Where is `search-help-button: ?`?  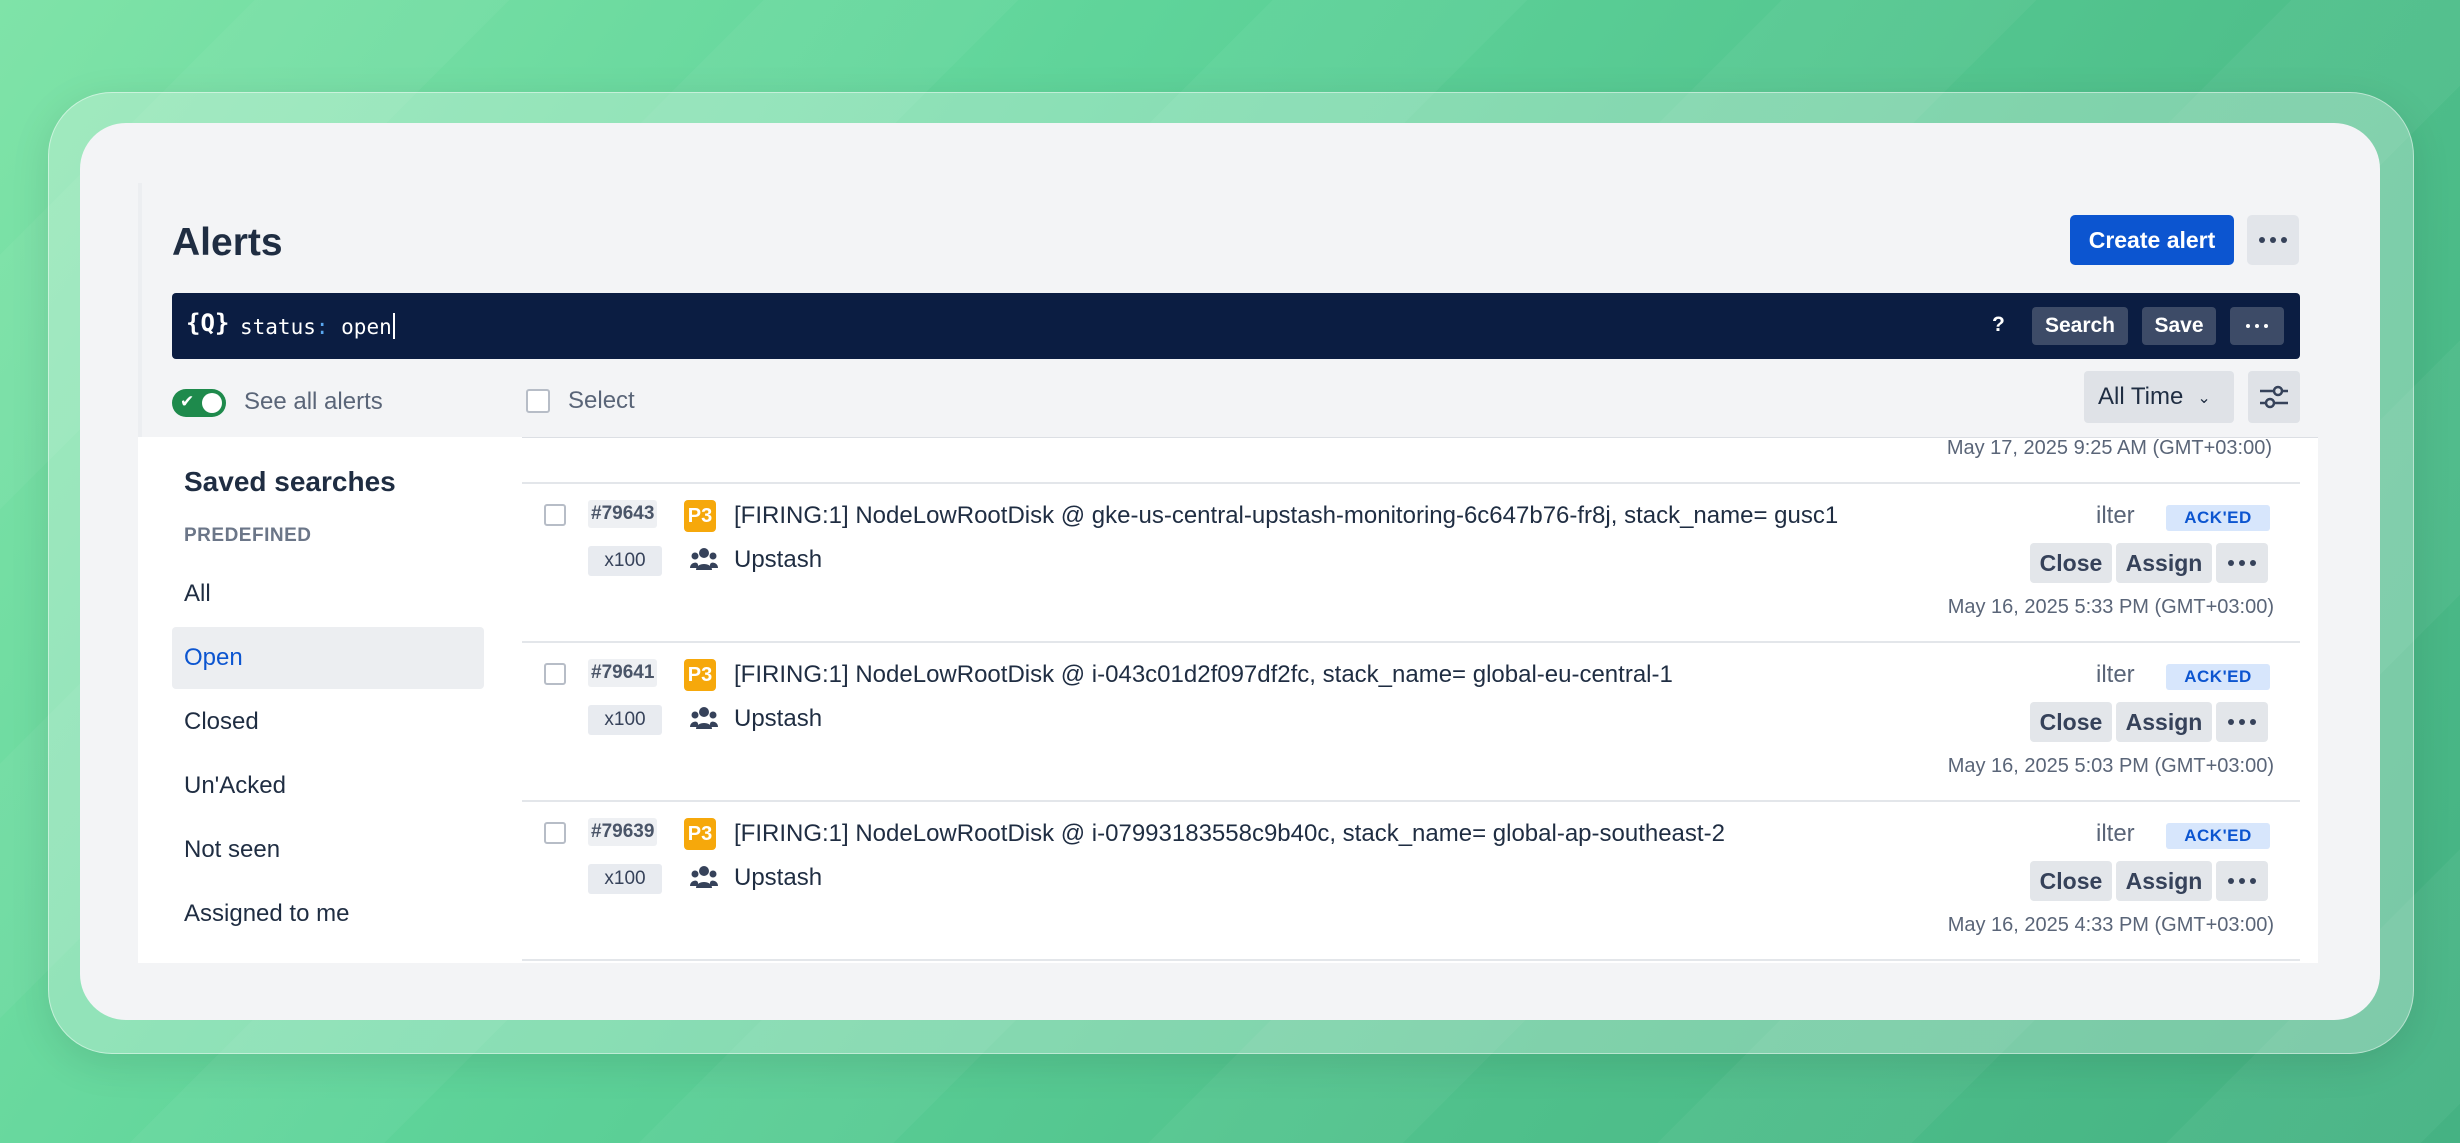 search-help-button: ? is located at coordinates (1998, 325).